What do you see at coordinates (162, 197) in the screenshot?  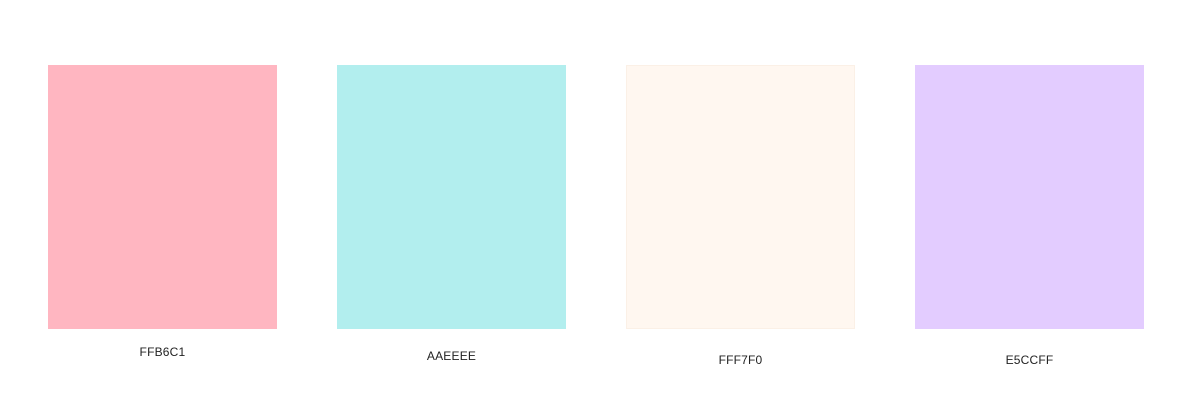 I see `color-swatch-pink` at bounding box center [162, 197].